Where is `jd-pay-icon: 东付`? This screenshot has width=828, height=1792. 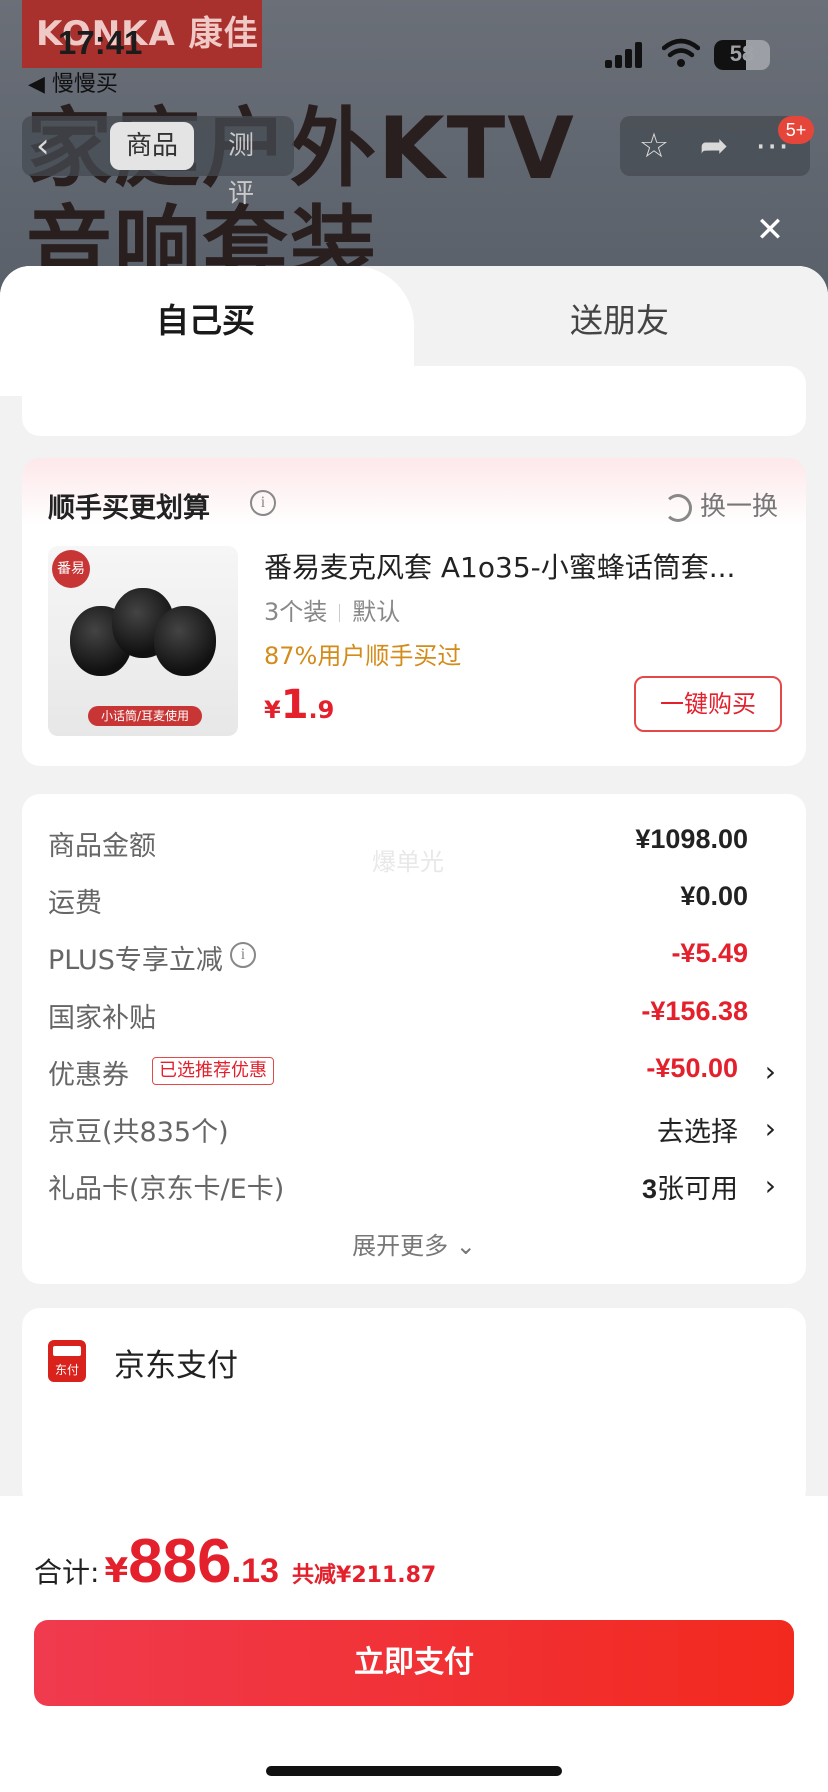 jd-pay-icon: 东付 is located at coordinates (67, 1361).